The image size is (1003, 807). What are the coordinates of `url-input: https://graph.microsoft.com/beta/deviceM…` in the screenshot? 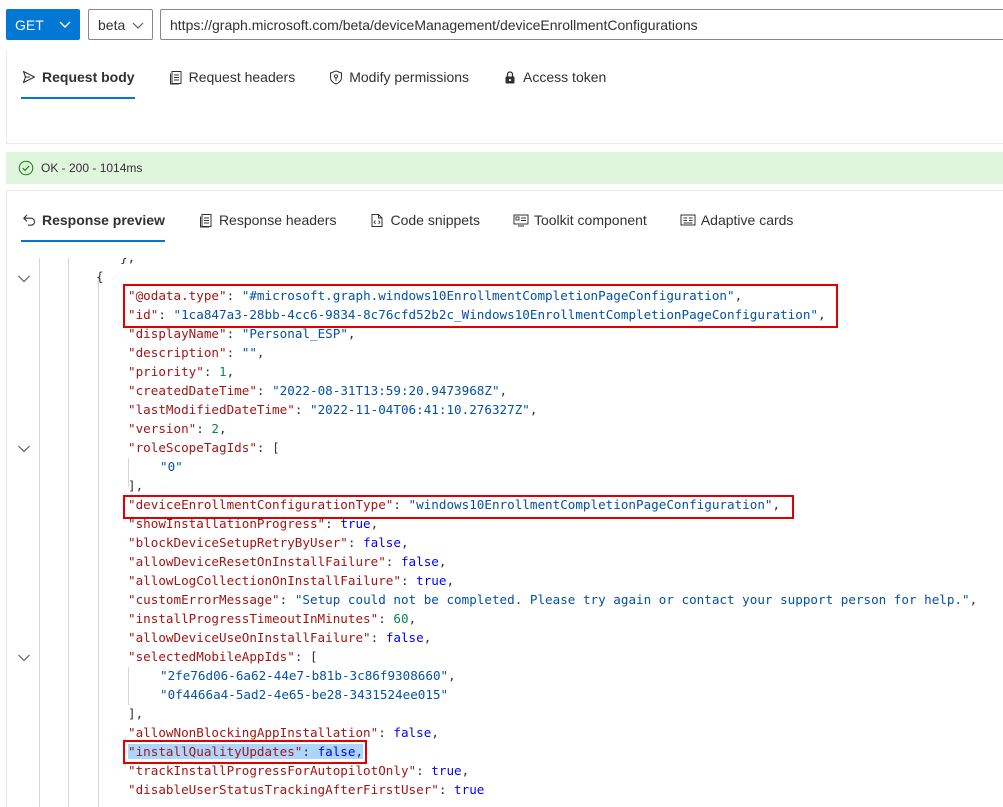 It's located at (581, 24).